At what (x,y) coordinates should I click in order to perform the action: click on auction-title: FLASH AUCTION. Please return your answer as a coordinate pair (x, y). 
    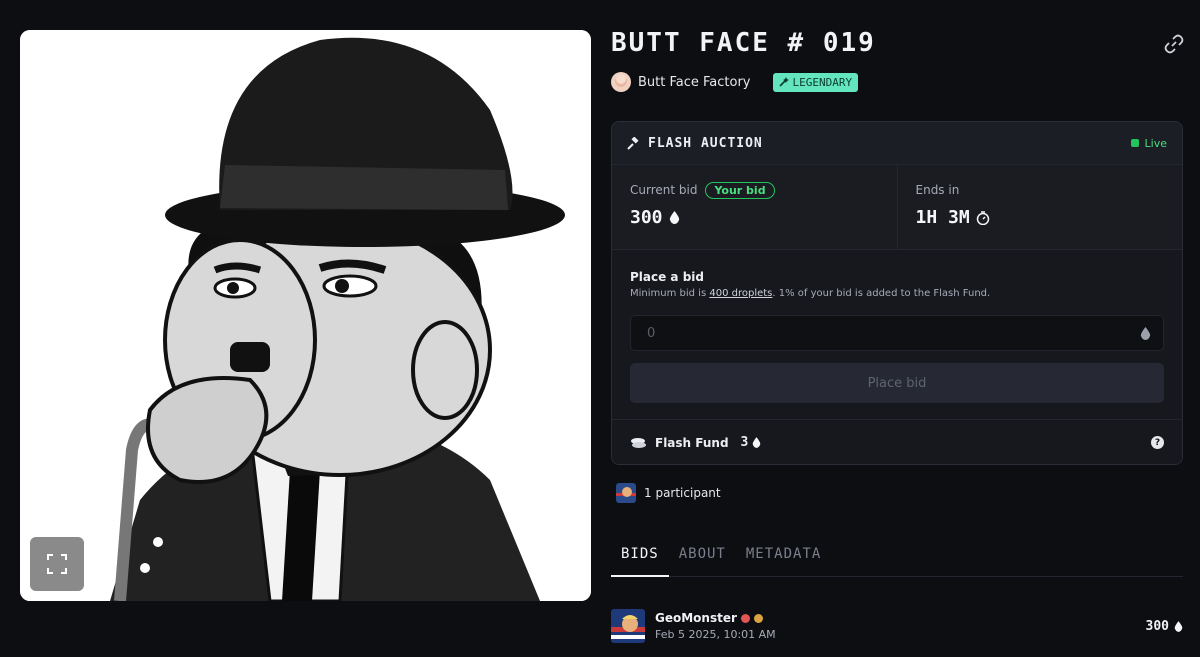
    Looking at the image, I should click on (695, 143).